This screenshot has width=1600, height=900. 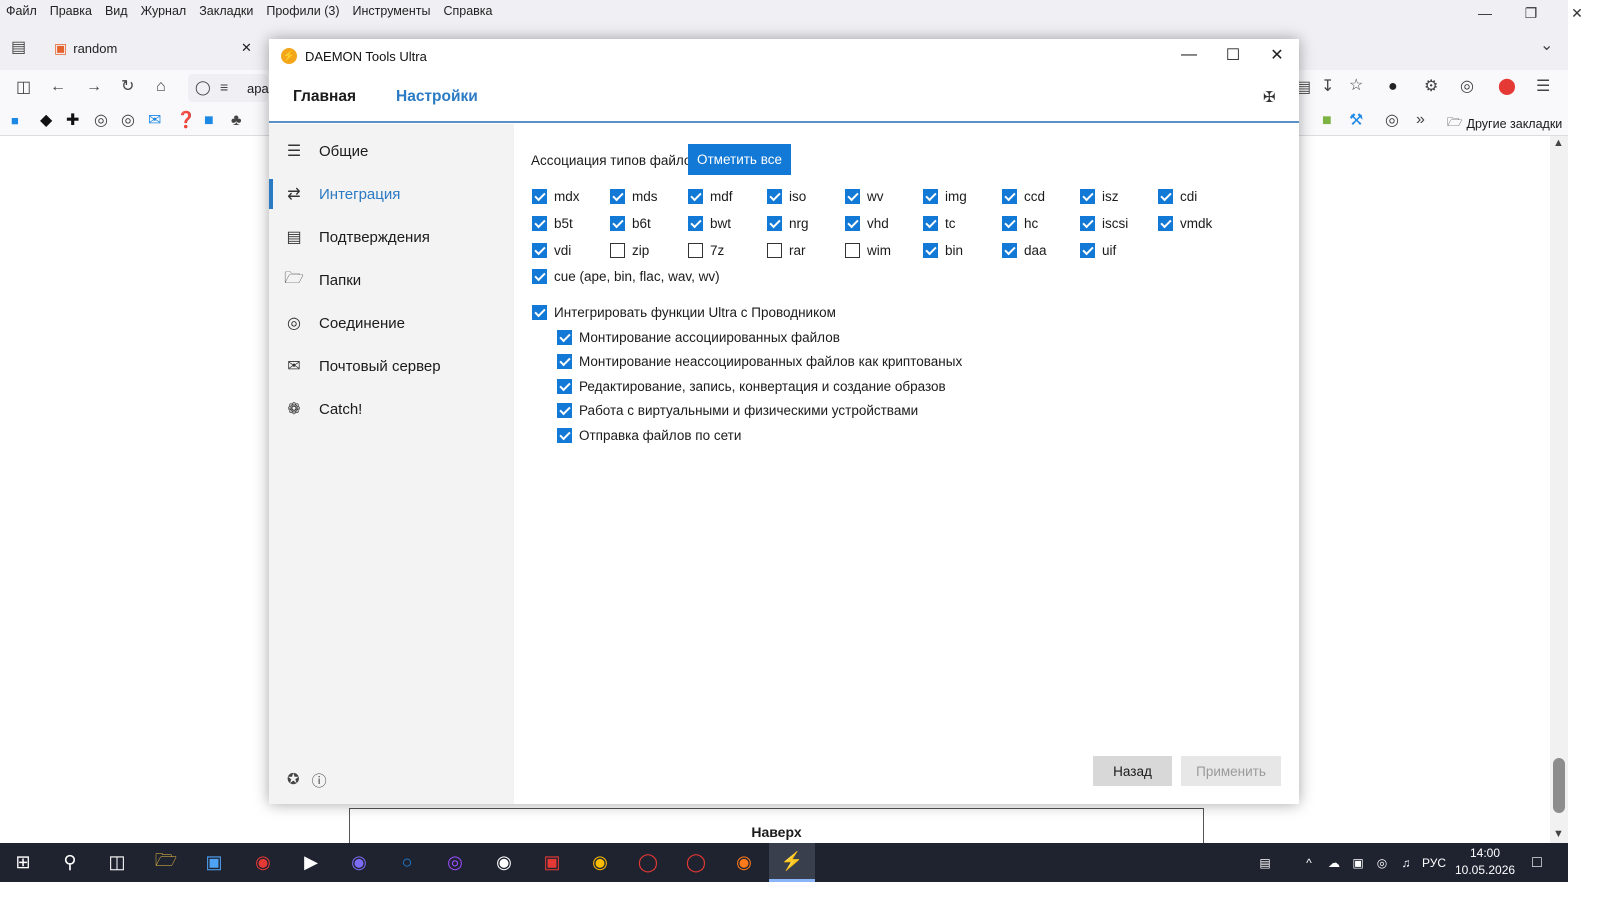 I want to click on reload-icon: ↻, so click(x=127, y=87).